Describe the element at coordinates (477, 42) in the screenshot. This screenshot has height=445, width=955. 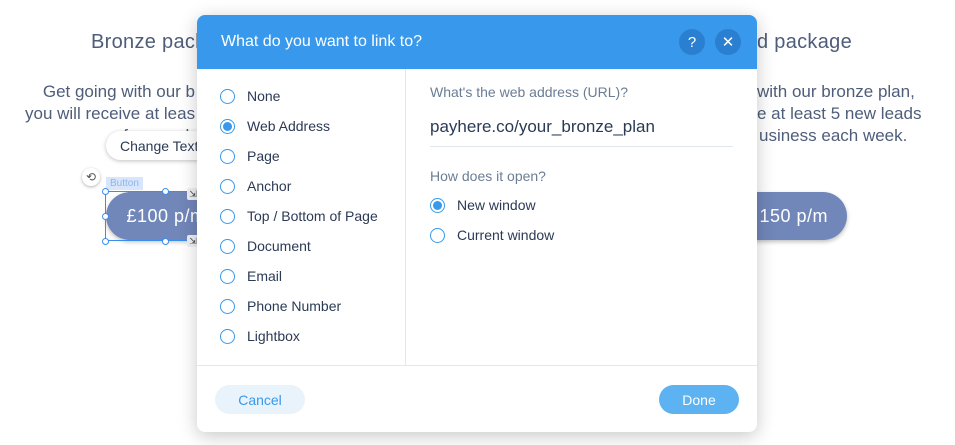
I see `dialog-header: What do you want to link to? ? ✕` at that location.